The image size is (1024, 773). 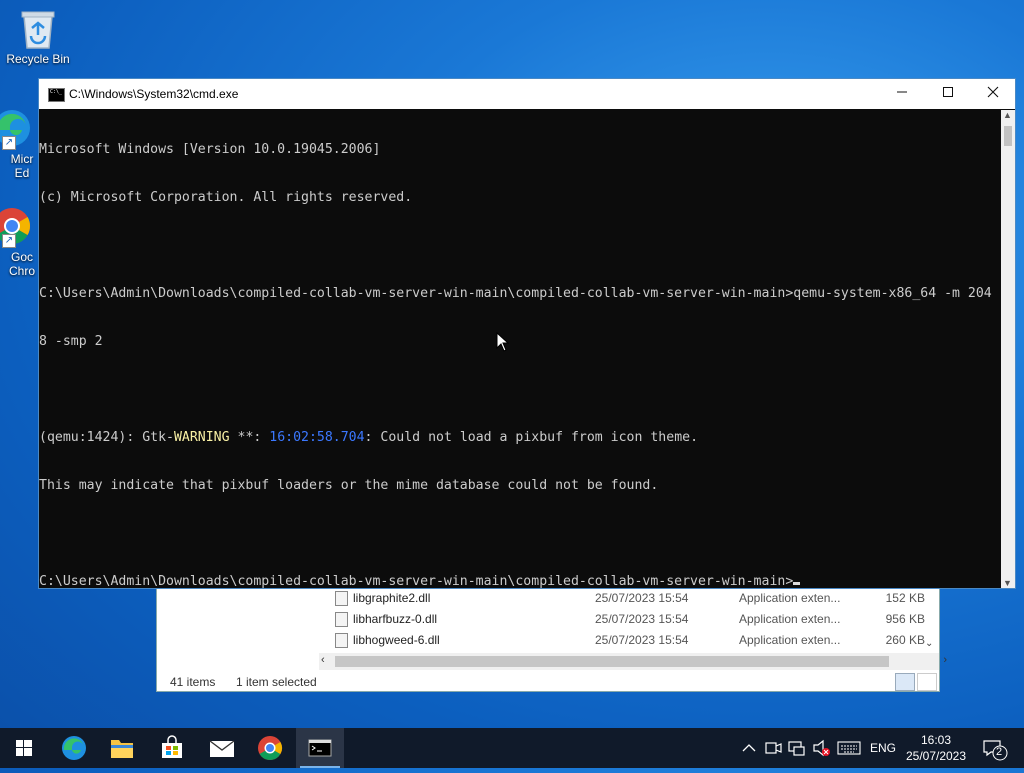 I want to click on touch-keyboard-button, so click(x=849, y=748).